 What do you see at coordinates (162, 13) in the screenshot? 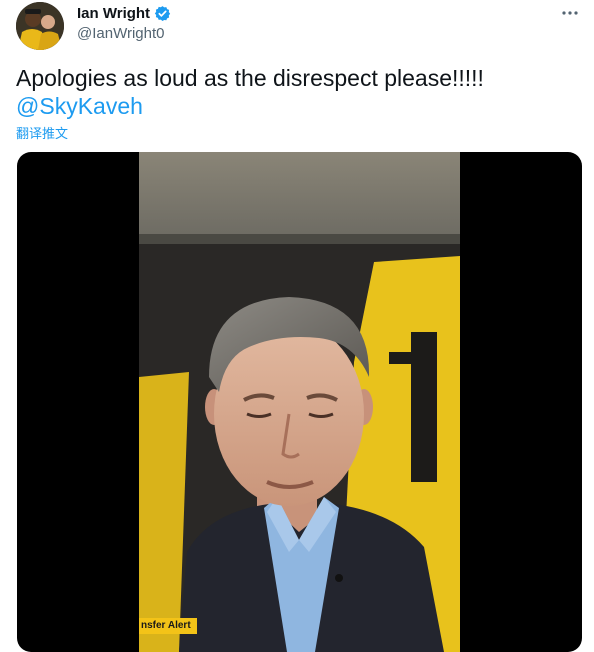
I see `verified-badge-icon` at bounding box center [162, 13].